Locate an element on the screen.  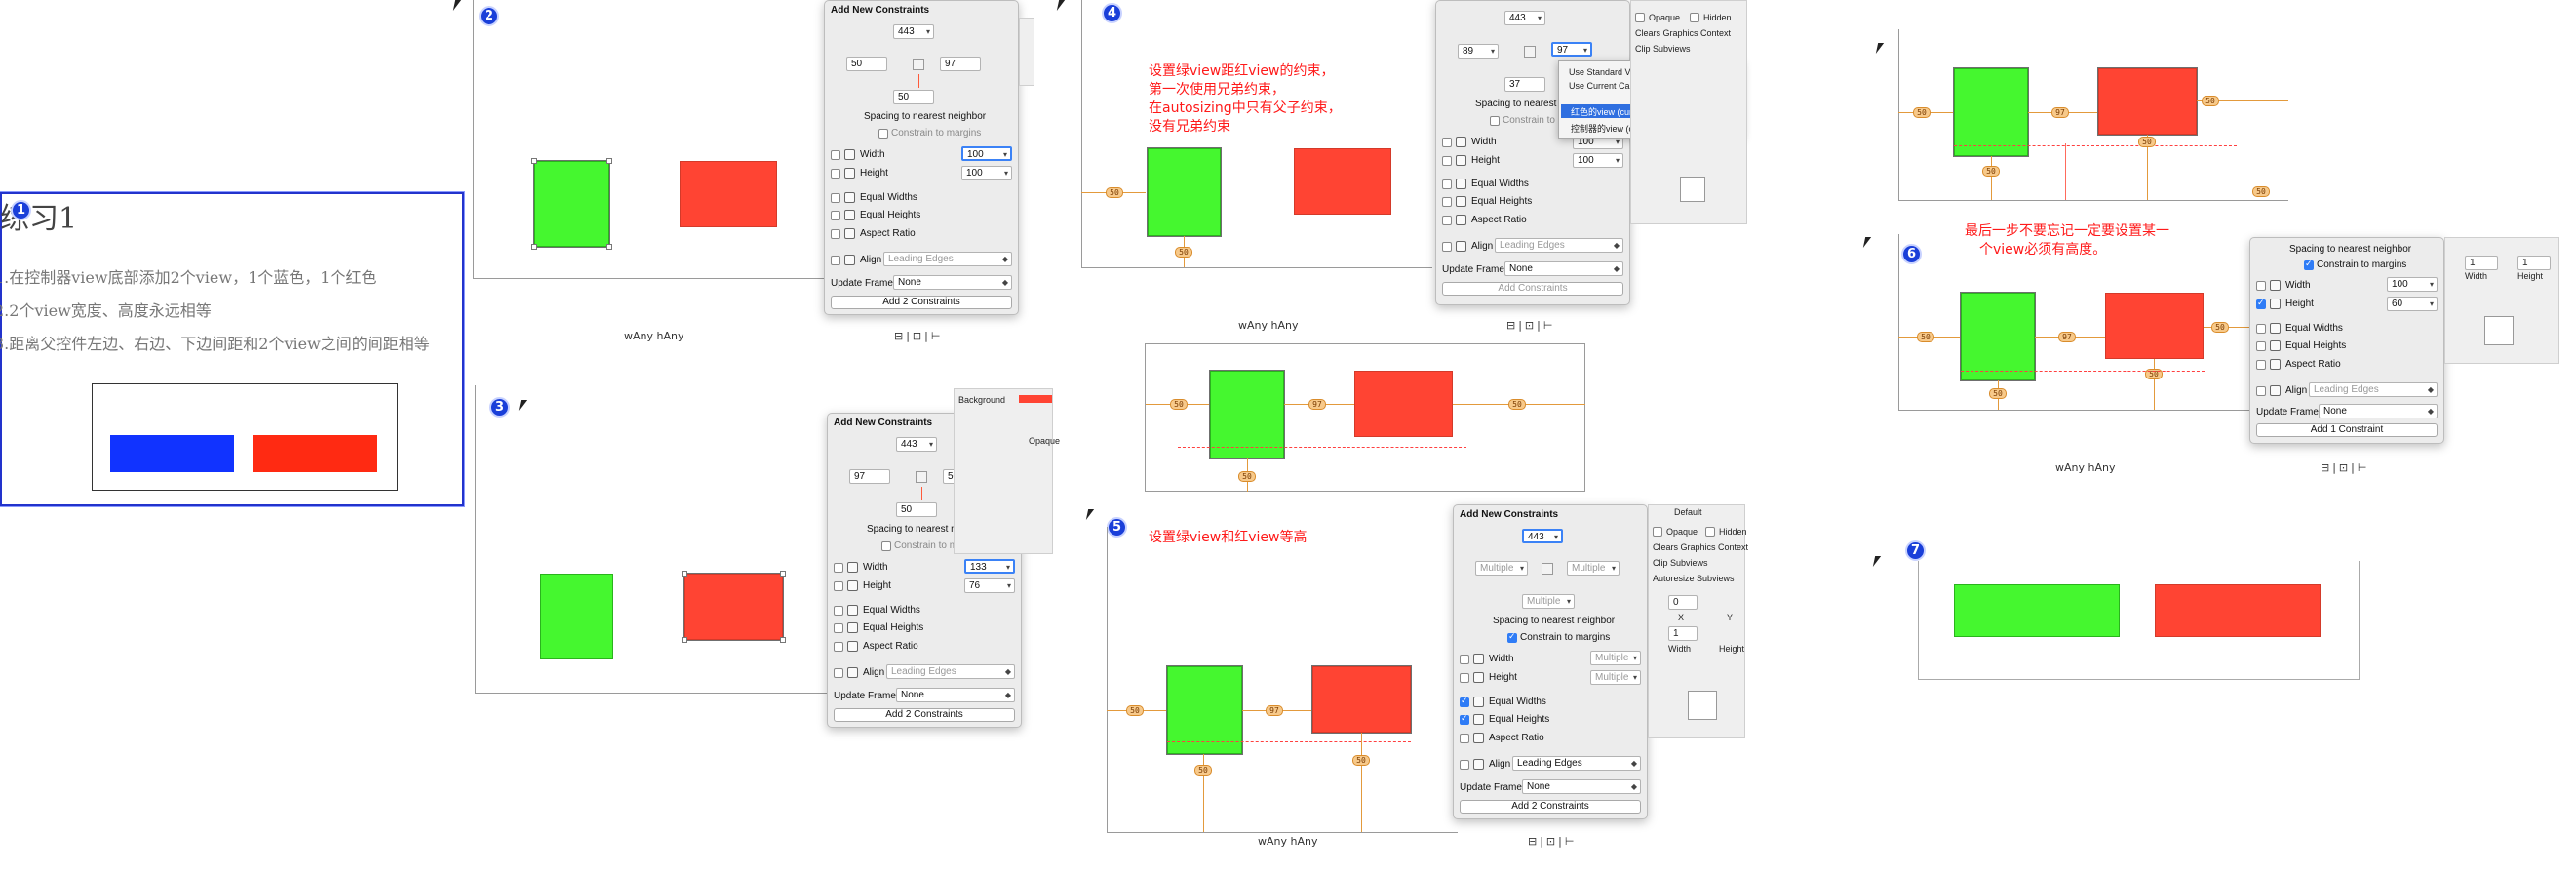
width-field: 100 ▾ is located at coordinates (986, 153).